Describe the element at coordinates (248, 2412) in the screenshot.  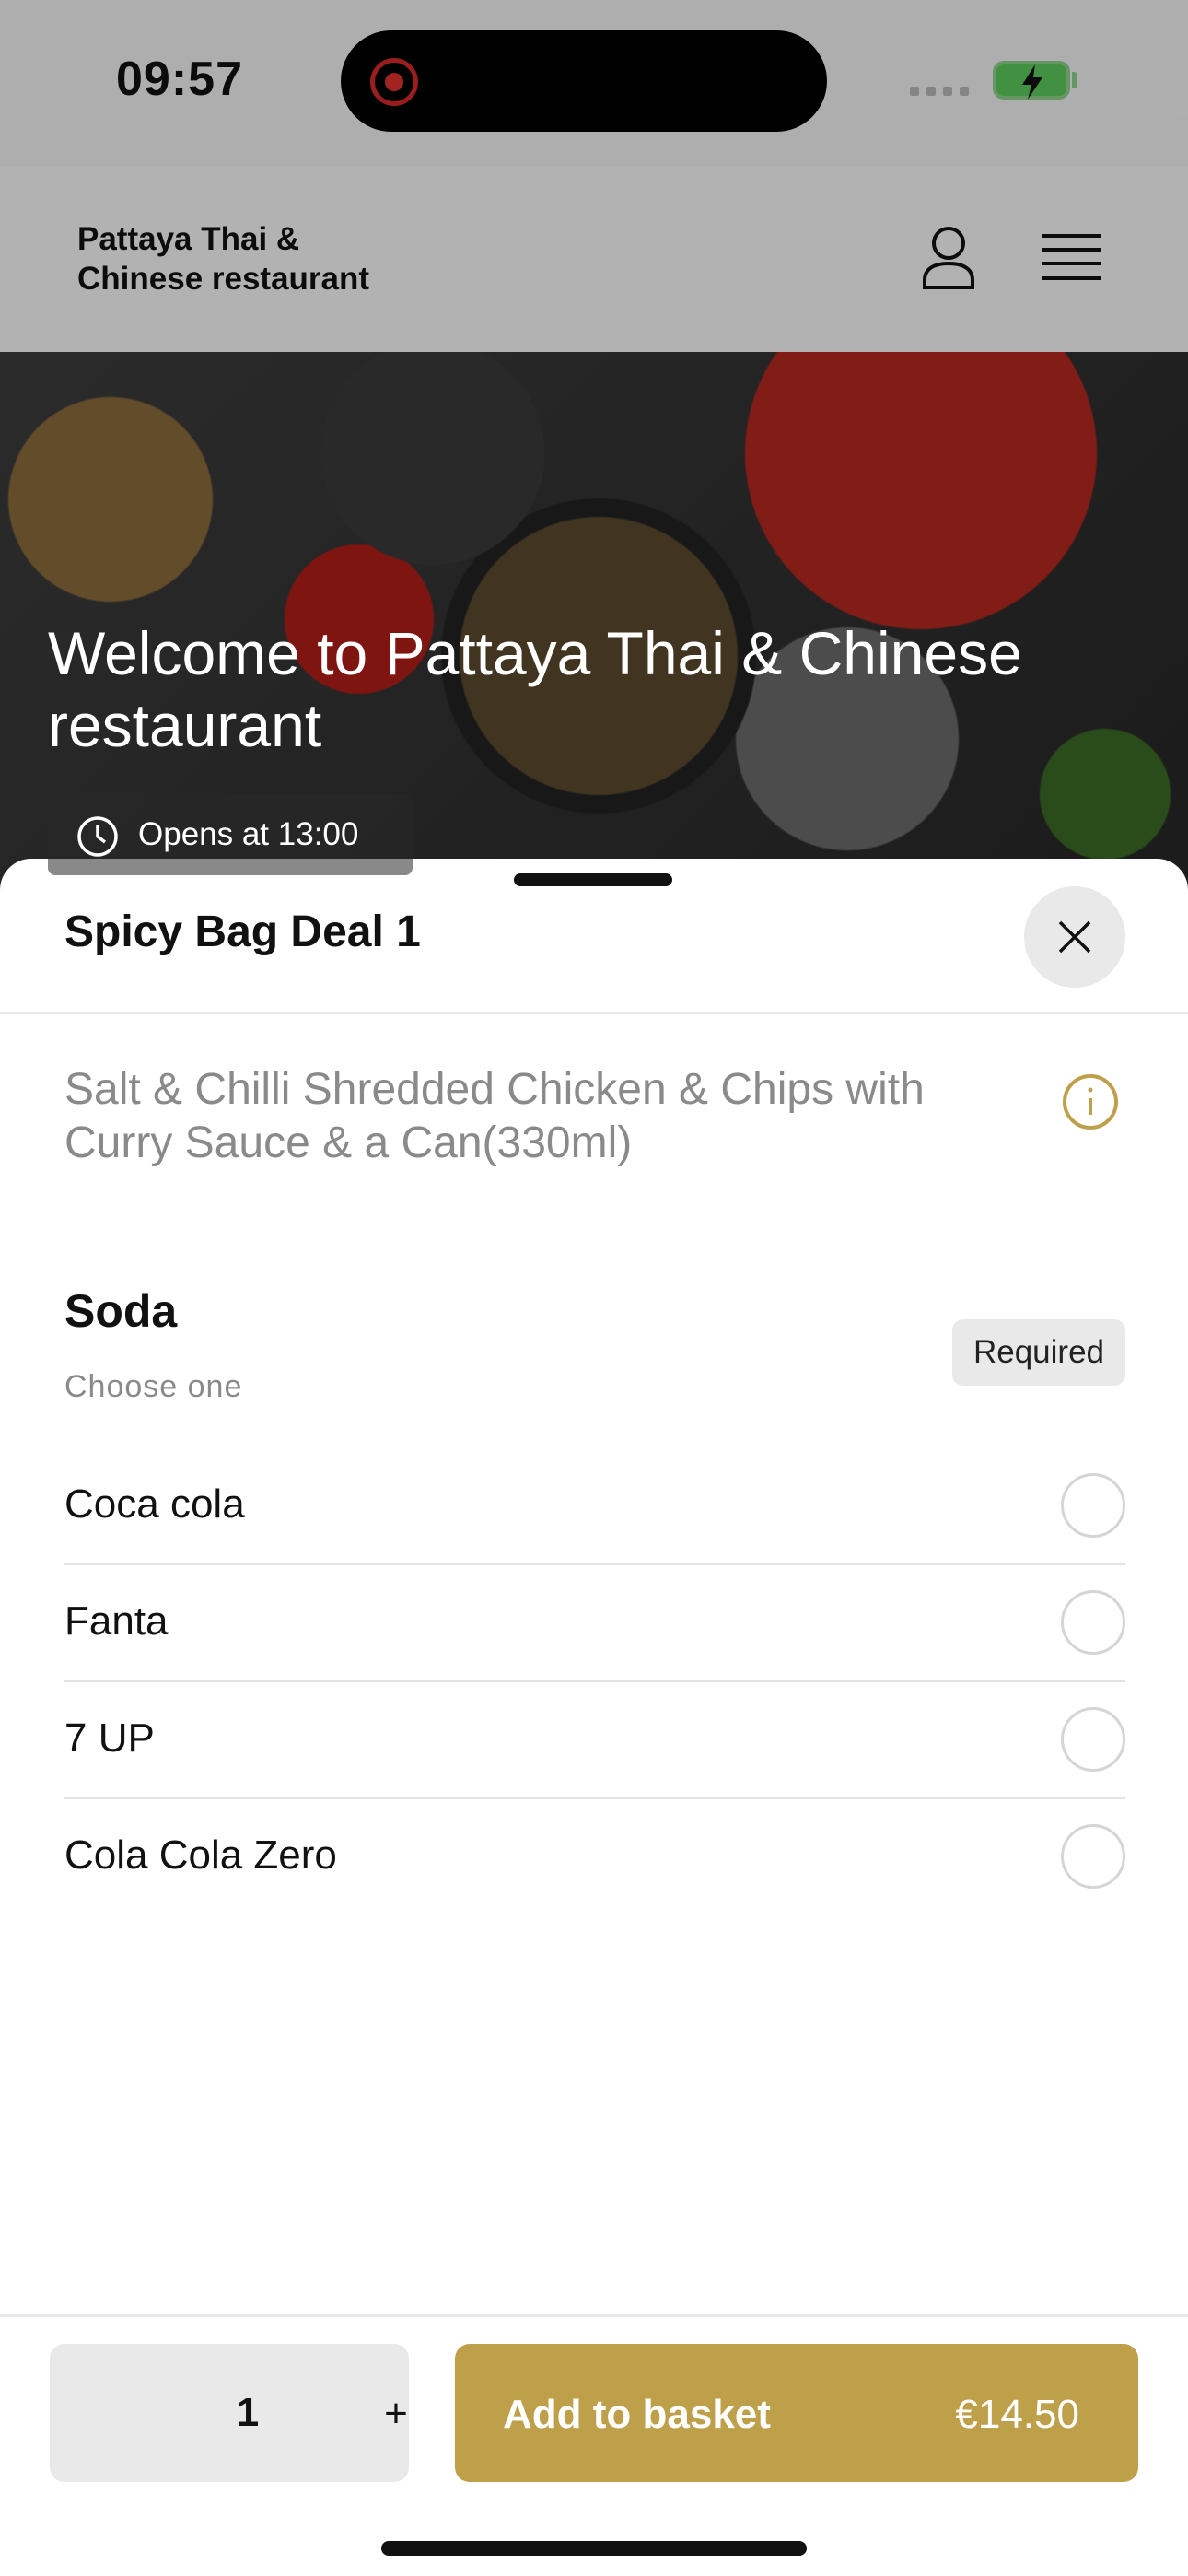
I see `quantity-value: 1` at that location.